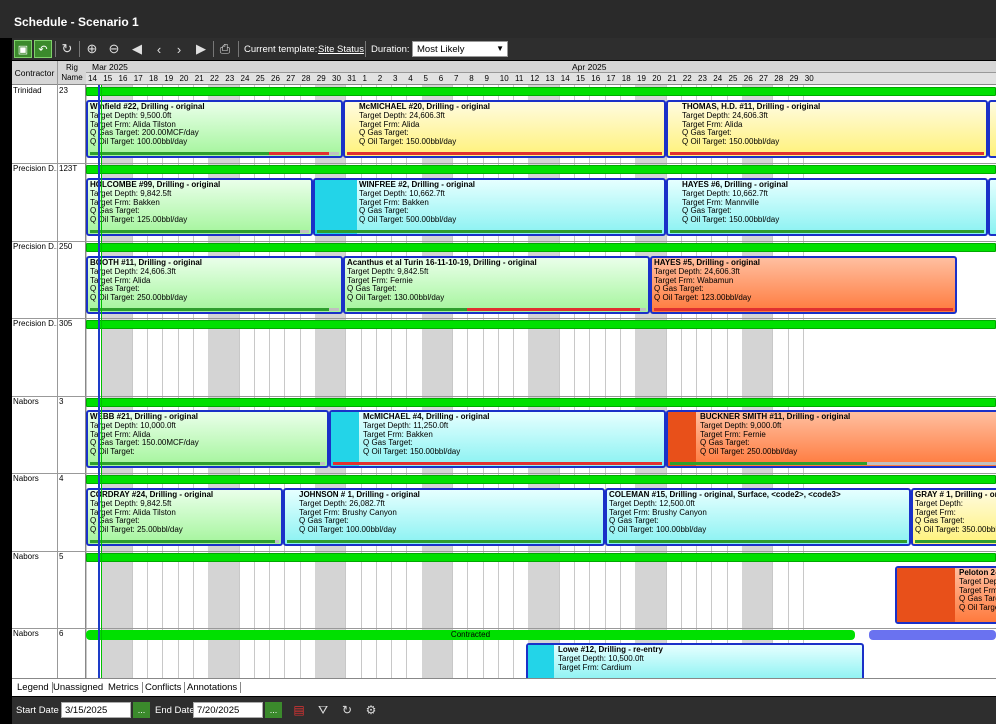  Describe the element at coordinates (364, 78) in the screenshot. I see `day-label: 1` at that location.